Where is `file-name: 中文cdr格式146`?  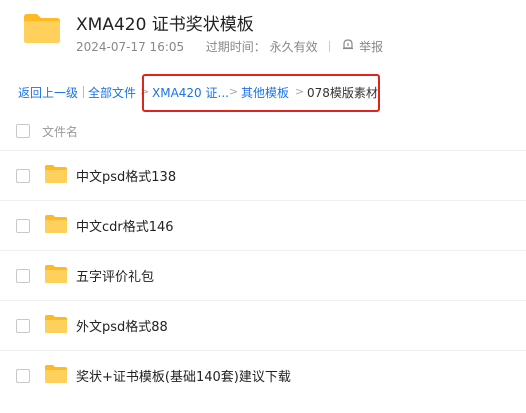 file-name: 中文cdr格式146 is located at coordinates (125, 225).